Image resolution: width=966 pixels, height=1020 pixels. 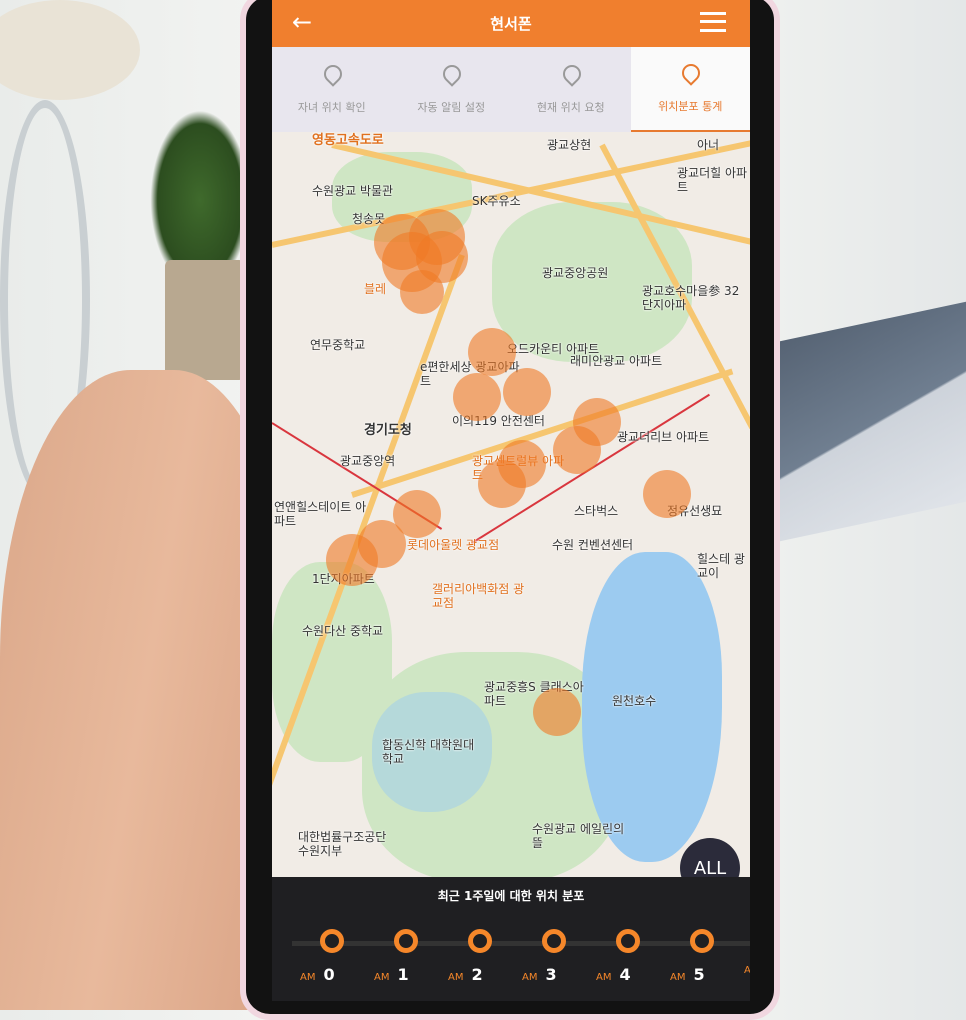 What do you see at coordinates (713, 22) in the screenshot?
I see `hamburger-menu-icon` at bounding box center [713, 22].